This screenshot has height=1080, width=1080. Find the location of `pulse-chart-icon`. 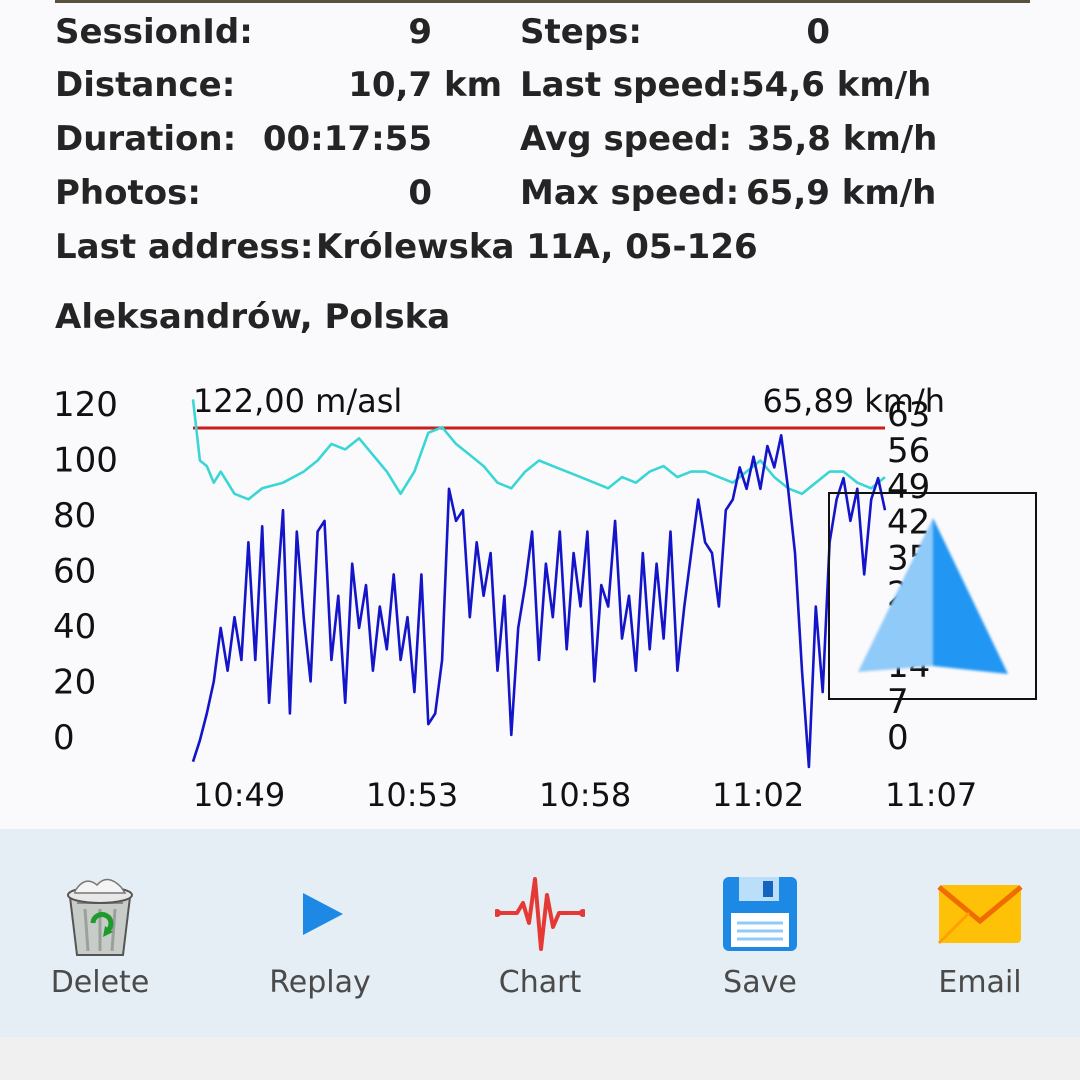

pulse-chart-icon is located at coordinates (540, 914).